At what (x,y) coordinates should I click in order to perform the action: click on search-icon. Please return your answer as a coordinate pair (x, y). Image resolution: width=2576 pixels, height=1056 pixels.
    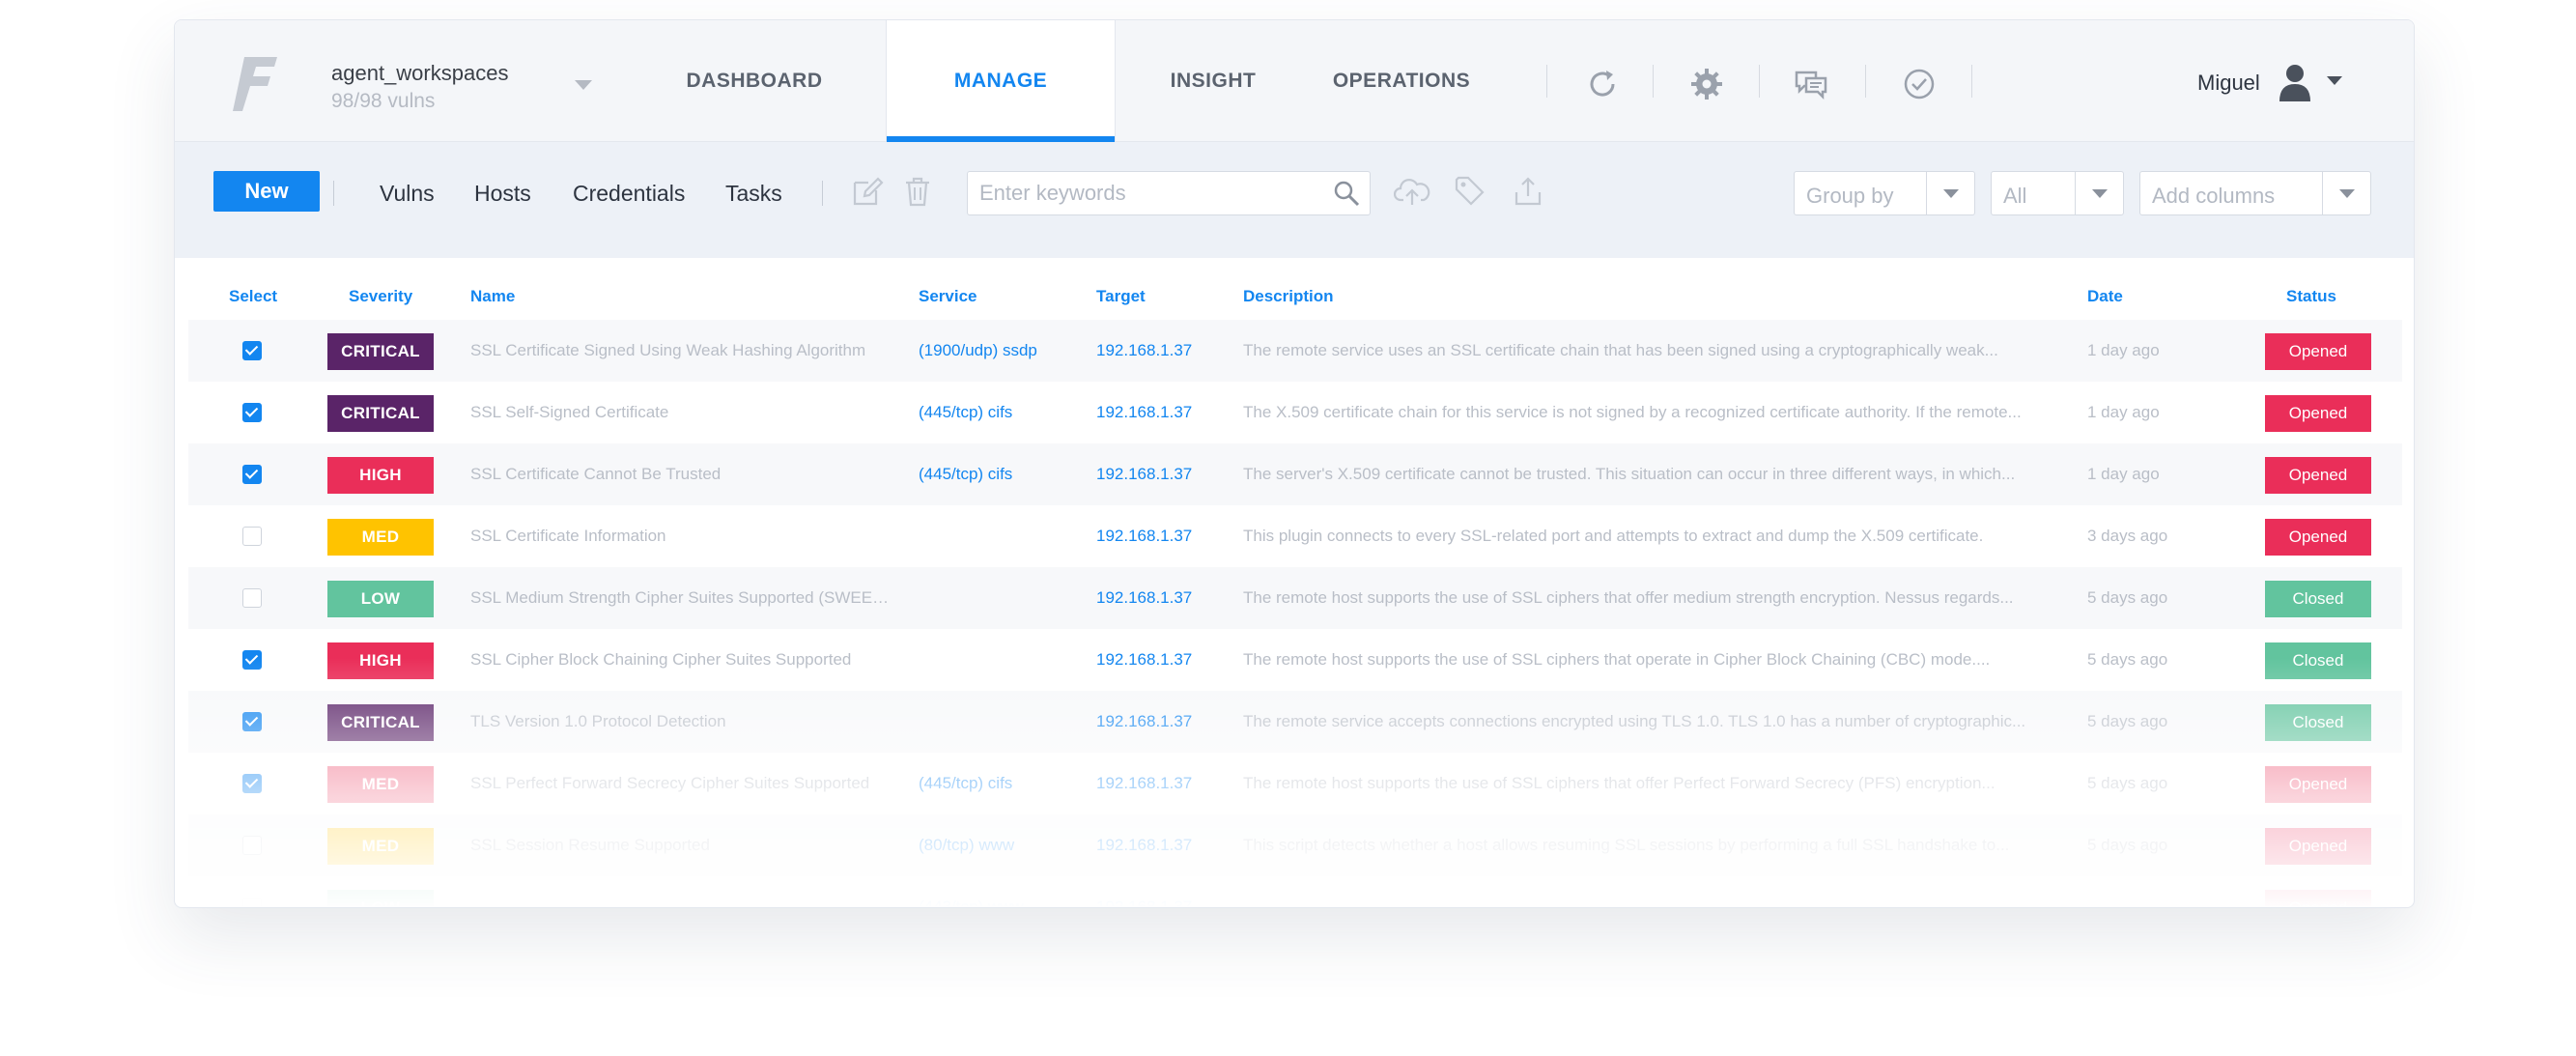
    Looking at the image, I should click on (1346, 193).